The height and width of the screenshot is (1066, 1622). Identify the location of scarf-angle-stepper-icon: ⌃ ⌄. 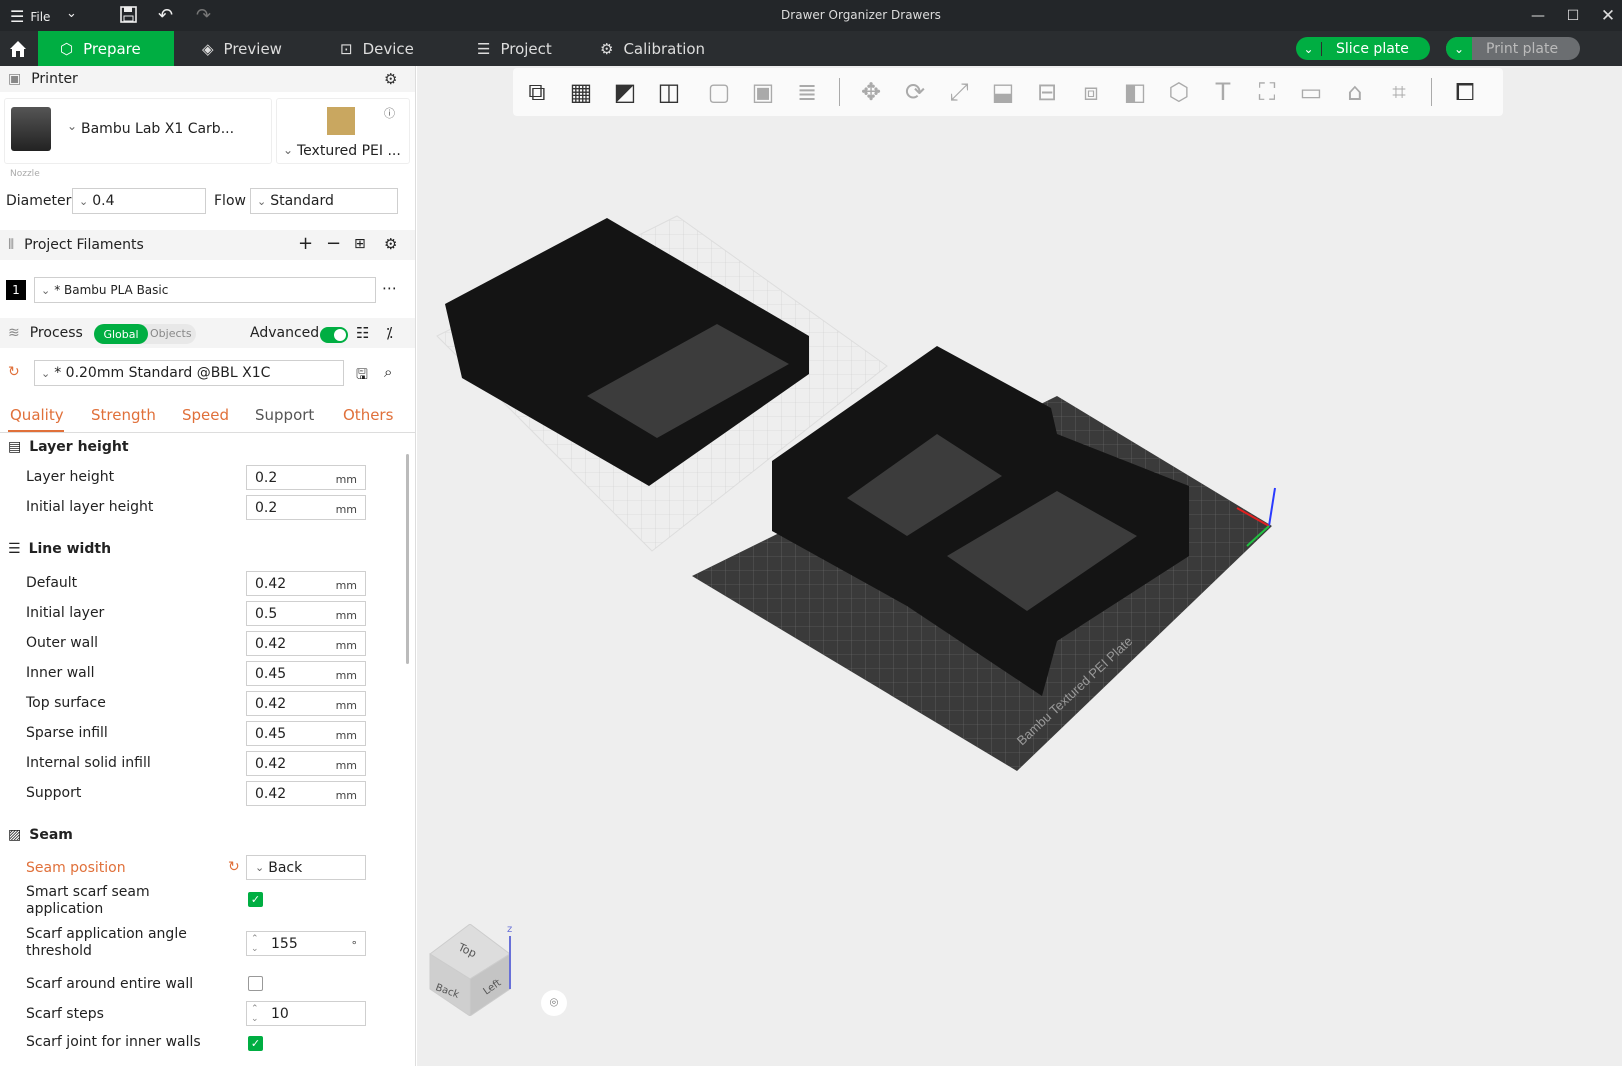
(255, 944).